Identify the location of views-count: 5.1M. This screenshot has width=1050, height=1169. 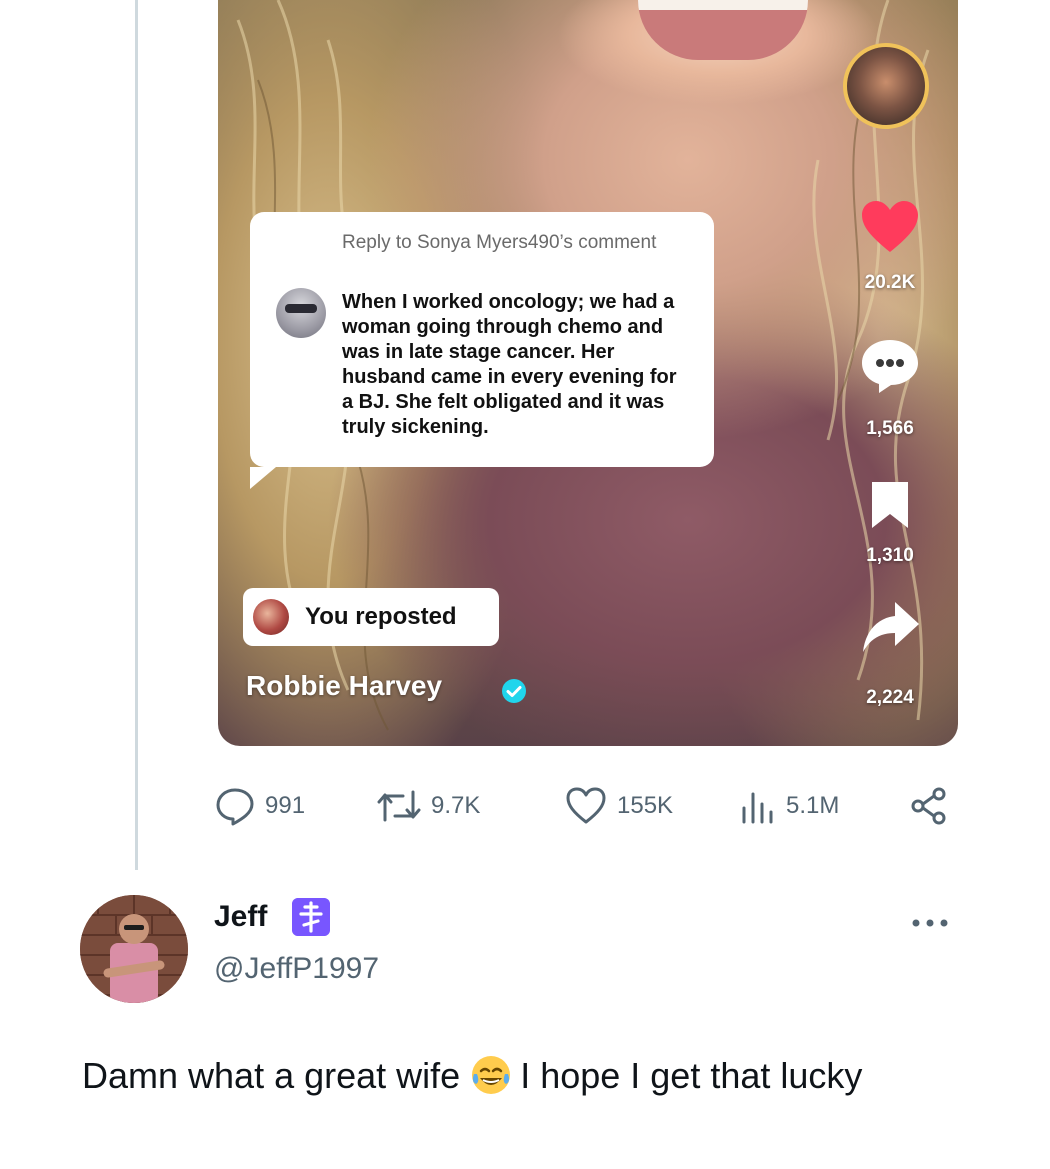
(813, 805).